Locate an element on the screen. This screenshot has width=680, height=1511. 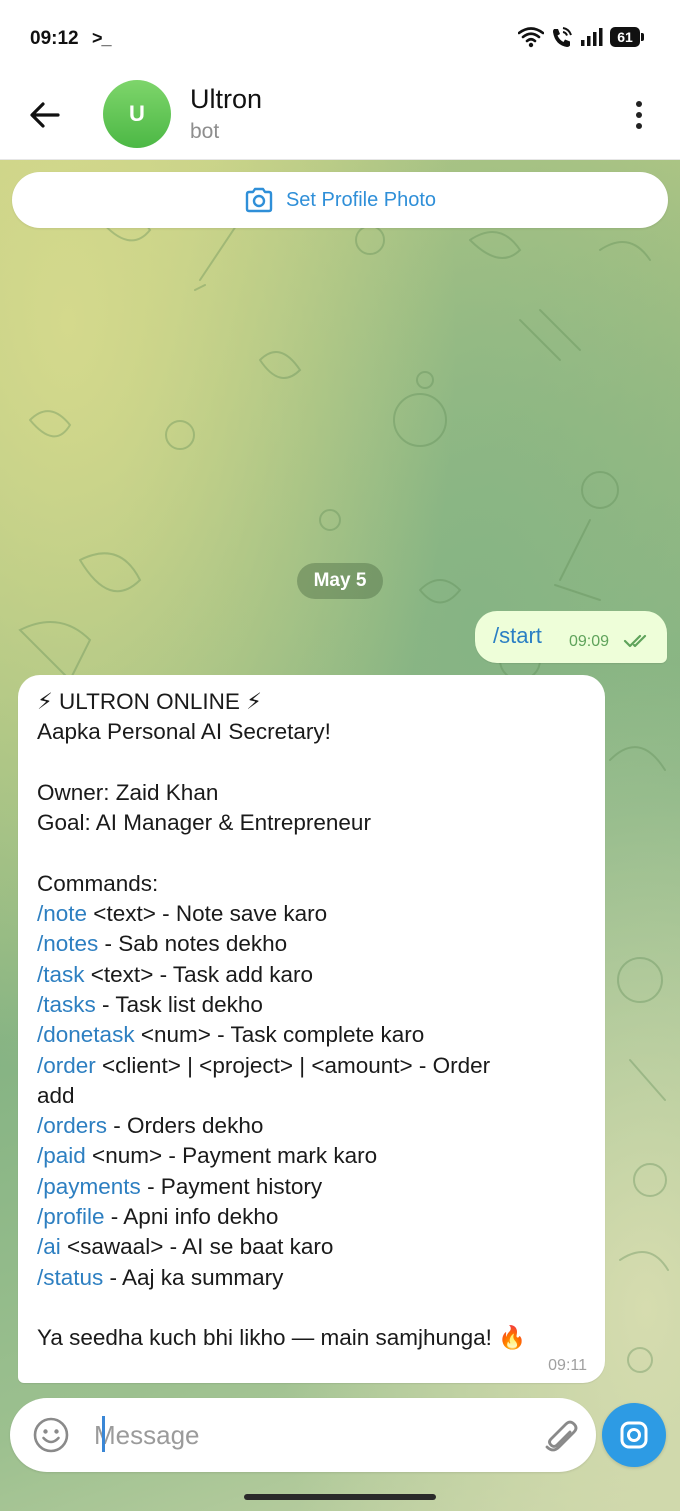
command-link: /order is located at coordinates (66, 1065).